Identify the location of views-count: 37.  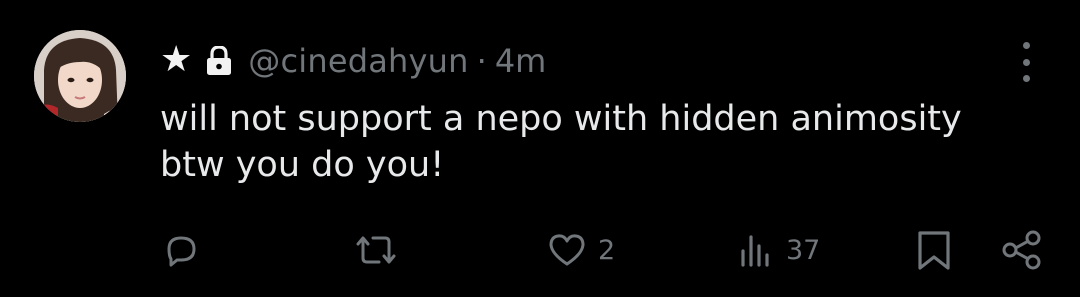
(803, 250).